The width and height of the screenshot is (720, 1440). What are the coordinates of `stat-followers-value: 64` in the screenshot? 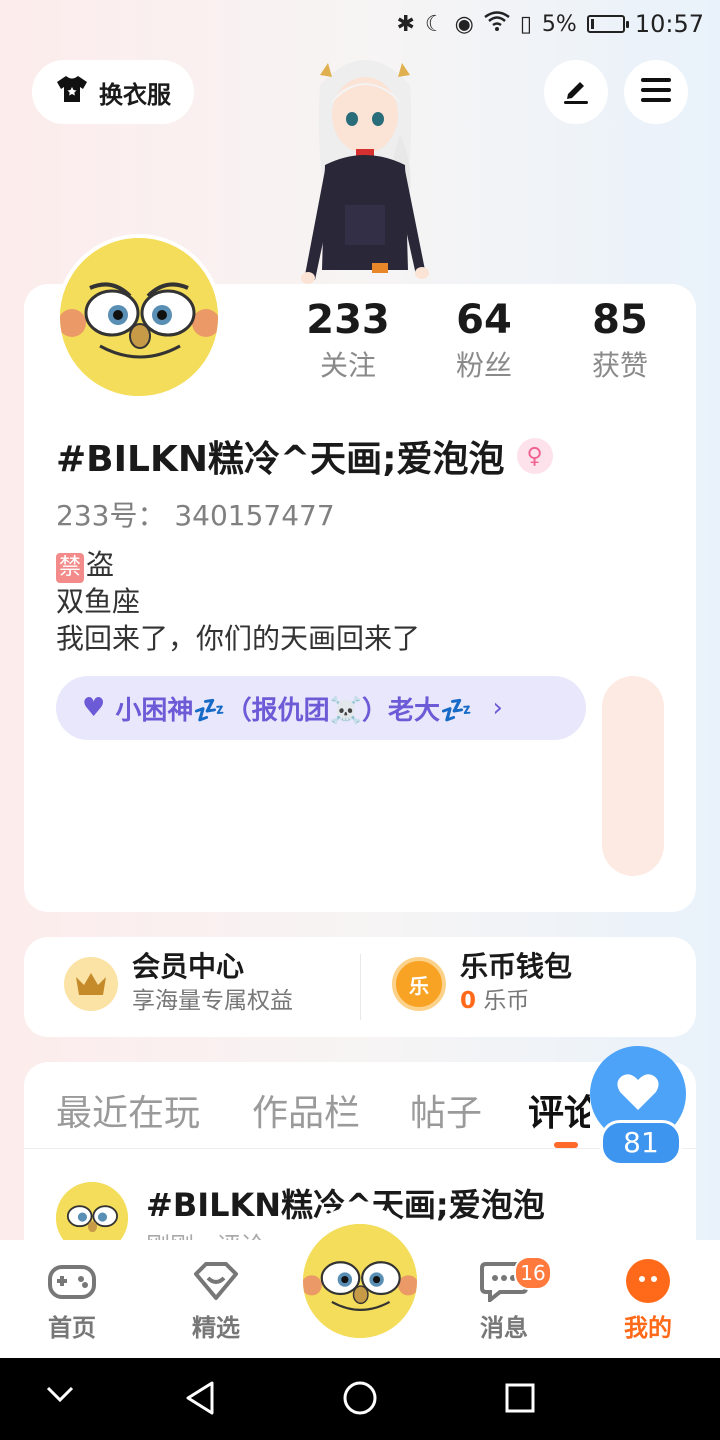 It's located at (484, 320).